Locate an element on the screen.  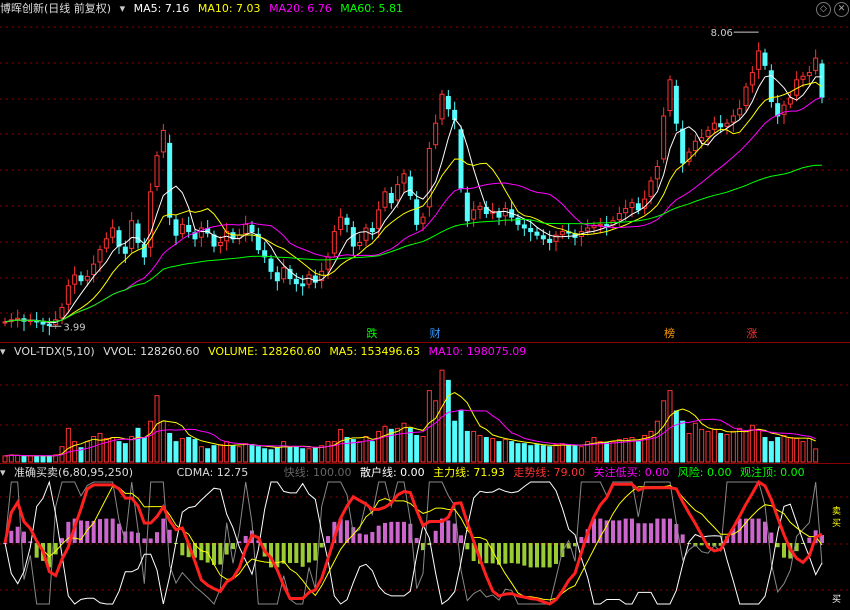
event-marker: 财 is located at coordinates (435, 333).